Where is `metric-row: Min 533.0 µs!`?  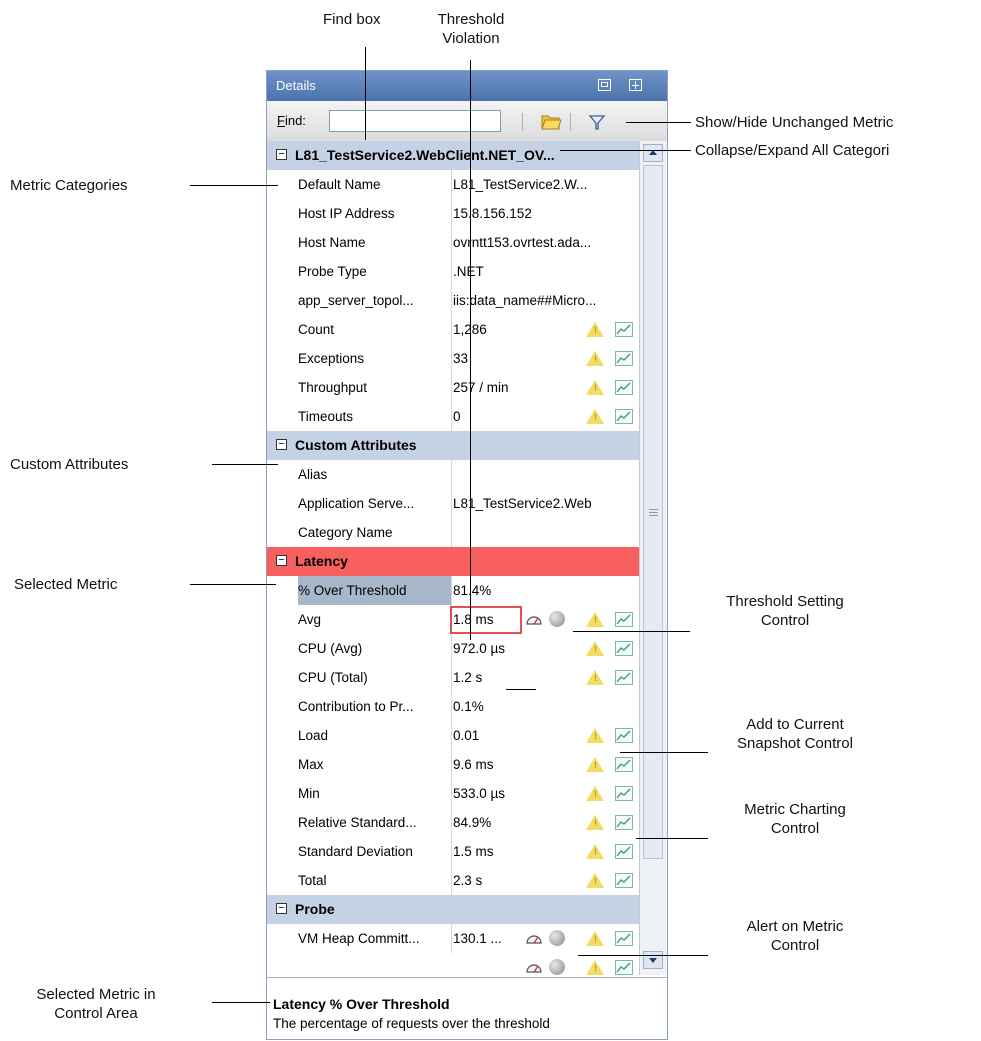 metric-row: Min 533.0 µs! is located at coordinates (453, 793).